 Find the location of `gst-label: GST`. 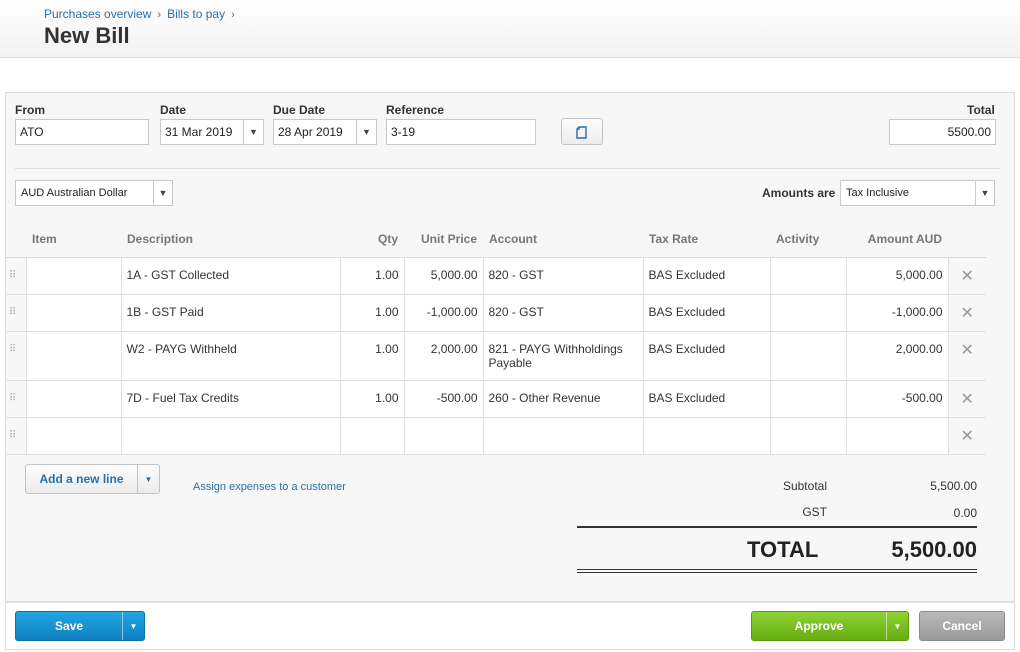

gst-label: GST is located at coordinates (814, 512).